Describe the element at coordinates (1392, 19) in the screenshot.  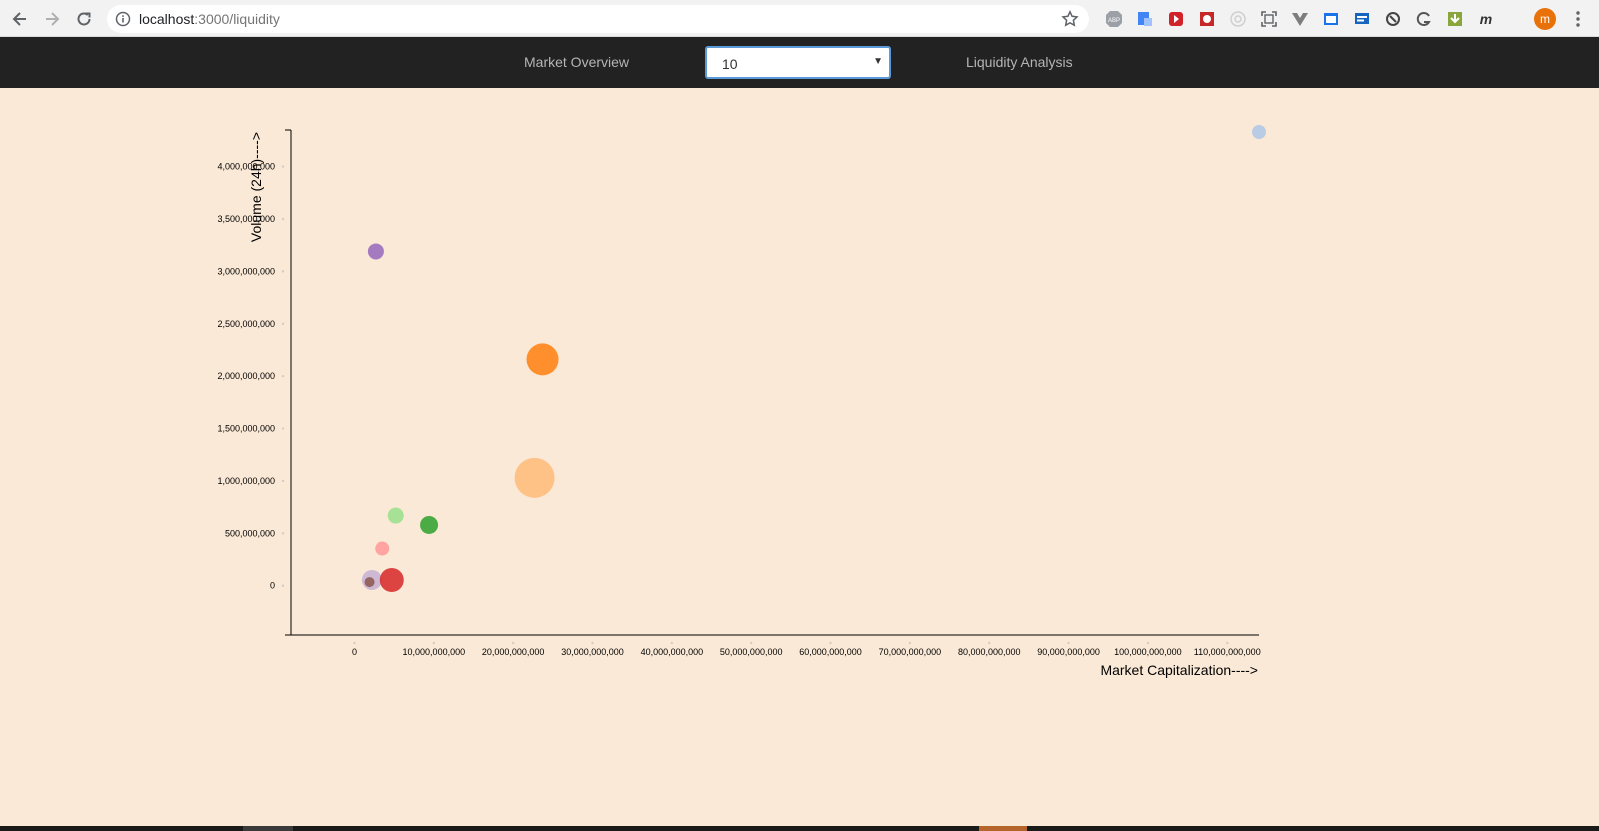
I see `sync-extension-icon` at that location.